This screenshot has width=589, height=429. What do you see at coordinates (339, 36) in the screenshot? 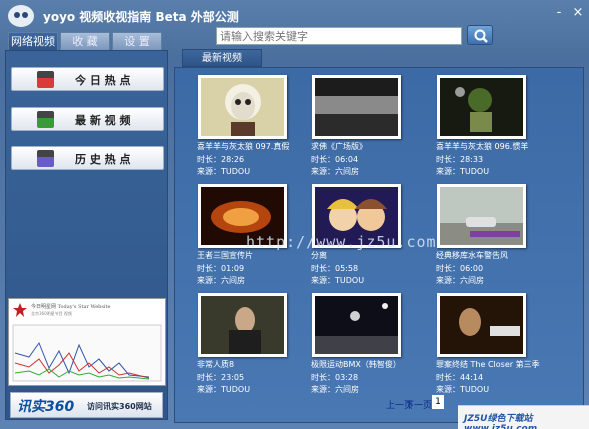
I see `search-input` at bounding box center [339, 36].